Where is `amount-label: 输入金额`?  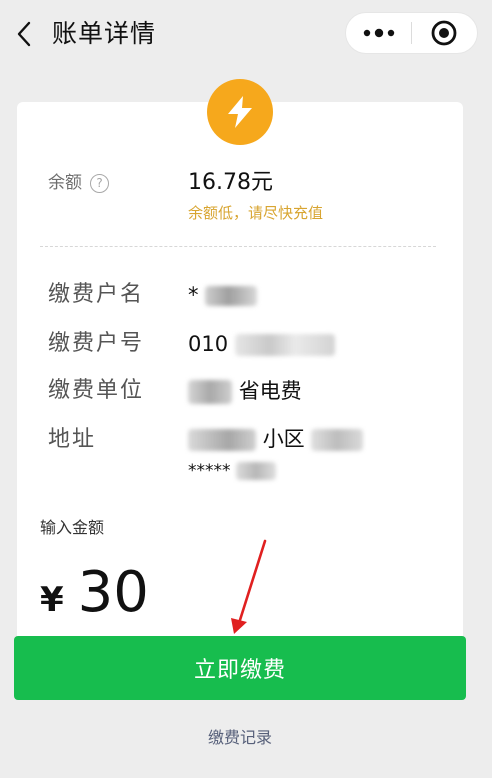
amount-label: 输入金额 is located at coordinates (72, 527).